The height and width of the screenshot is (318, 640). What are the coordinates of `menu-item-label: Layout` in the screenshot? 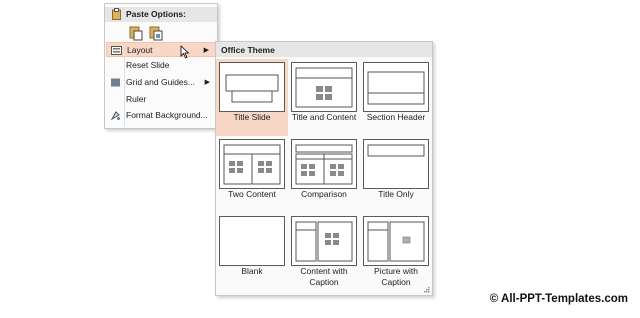 It's located at (140, 50).